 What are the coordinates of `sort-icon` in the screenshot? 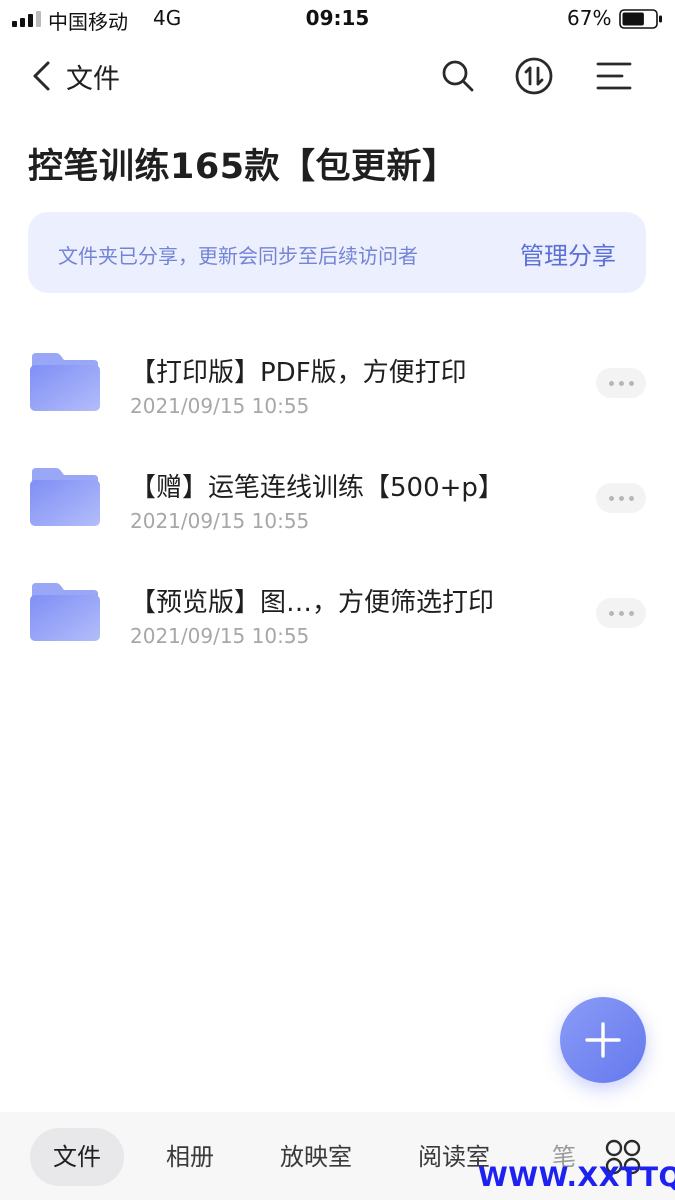 It's located at (534, 76).